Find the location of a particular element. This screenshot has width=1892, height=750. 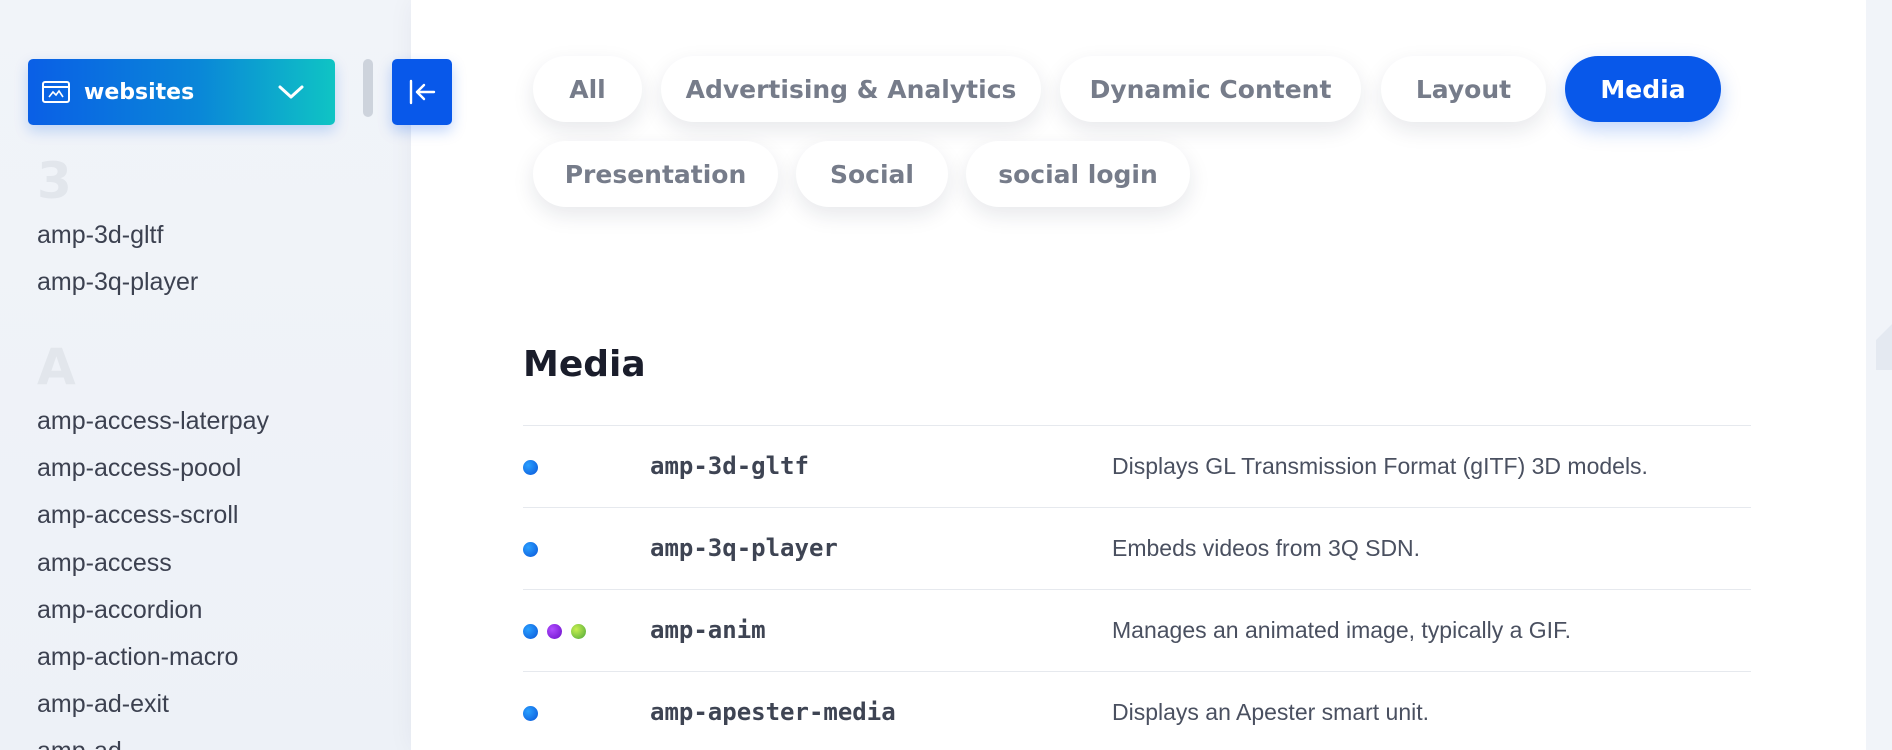

sidebar-item-amp-action-macro: amp-action-macro is located at coordinates (153, 657).